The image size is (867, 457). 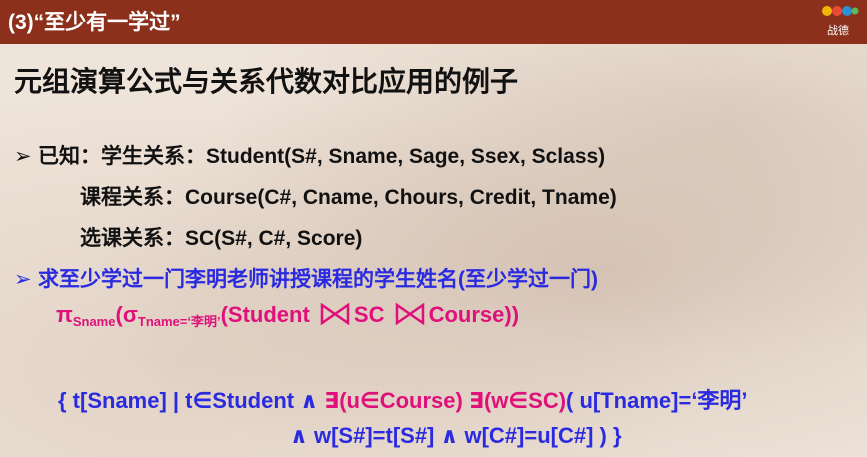 I want to click on tuple-calculus-line2: ∧ w[S#]=t[S#] ∧ w[C#]=u[C#] ) }, so click(x=456, y=435).